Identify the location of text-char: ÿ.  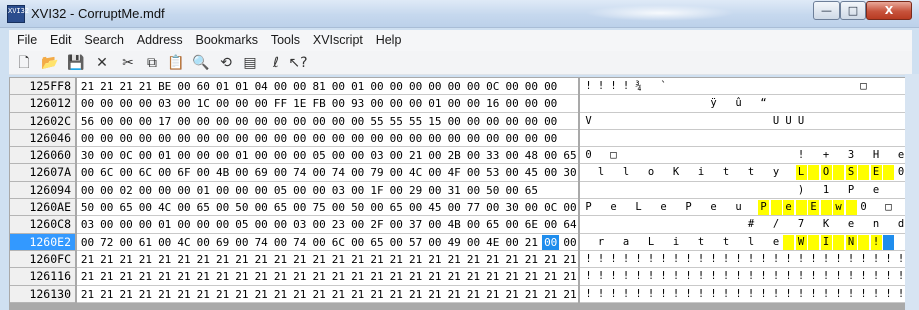
(713, 103).